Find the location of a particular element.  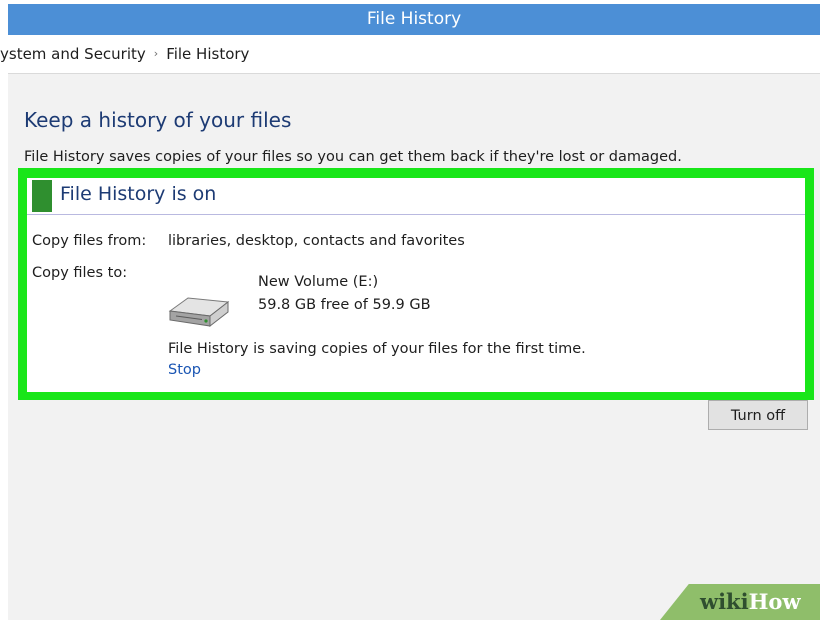

status-header: File History is on is located at coordinates (416, 196).